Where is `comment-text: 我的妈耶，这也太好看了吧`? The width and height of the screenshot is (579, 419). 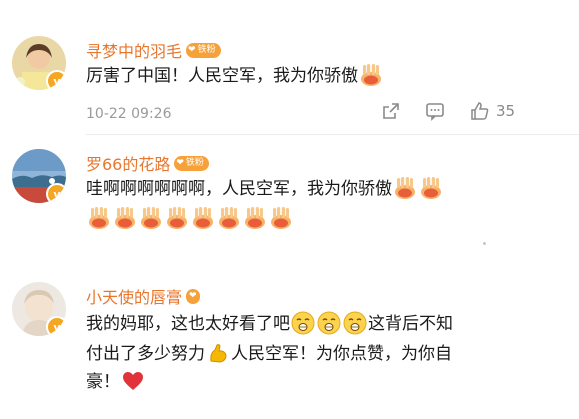
comment-text: 我的妈耶，这也太好看了吧 is located at coordinates (188, 324).